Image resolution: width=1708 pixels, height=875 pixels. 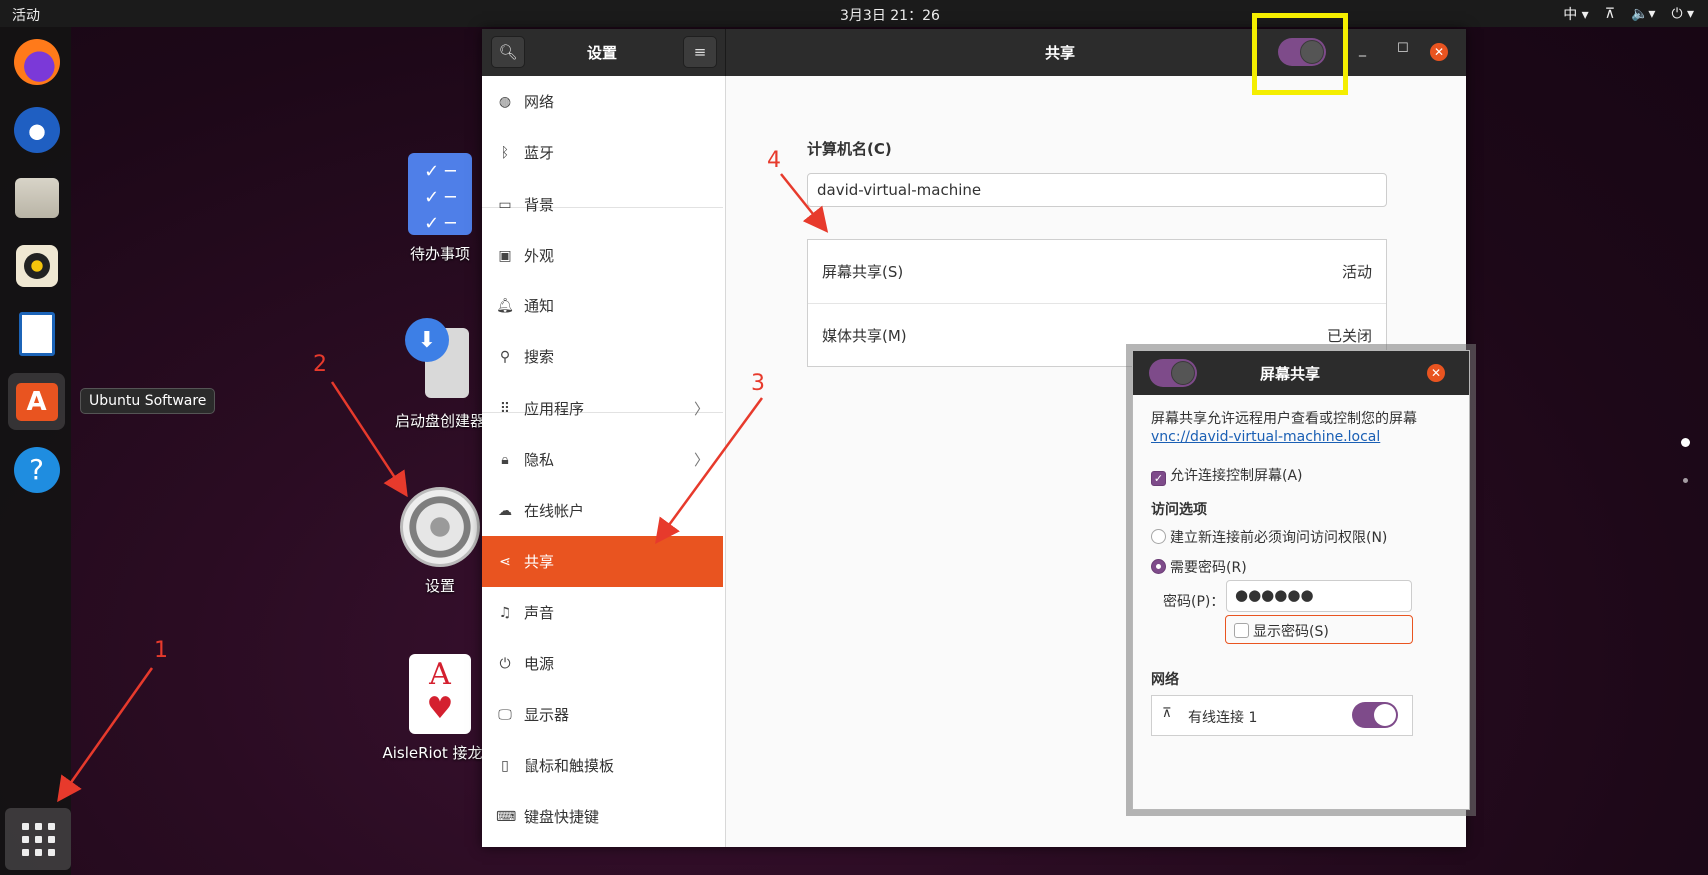 What do you see at coordinates (758, 383) in the screenshot?
I see `annotation-number: 3` at bounding box center [758, 383].